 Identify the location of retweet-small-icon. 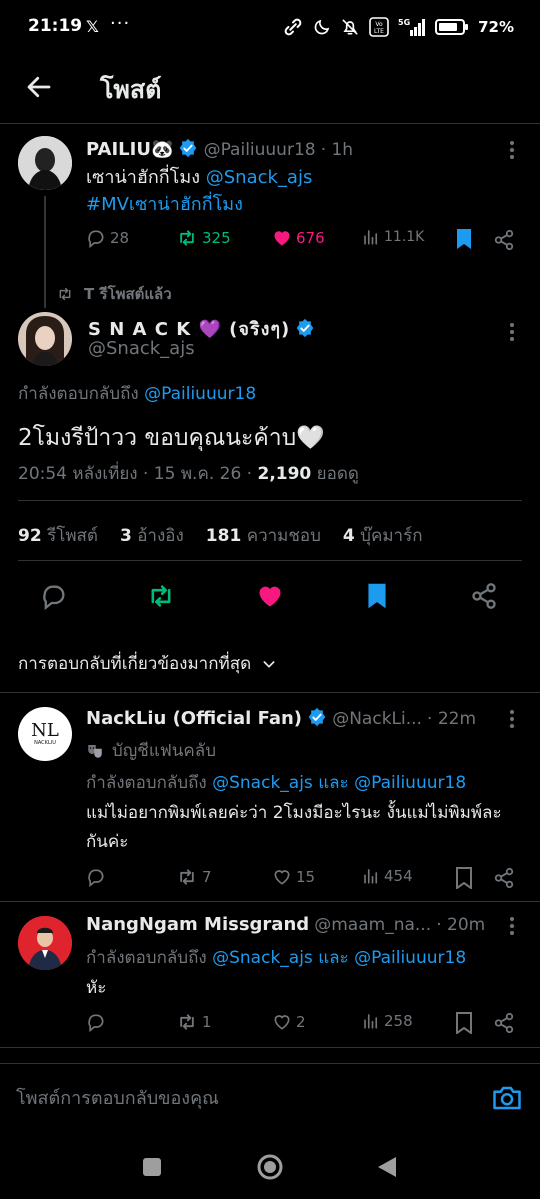
(65, 294).